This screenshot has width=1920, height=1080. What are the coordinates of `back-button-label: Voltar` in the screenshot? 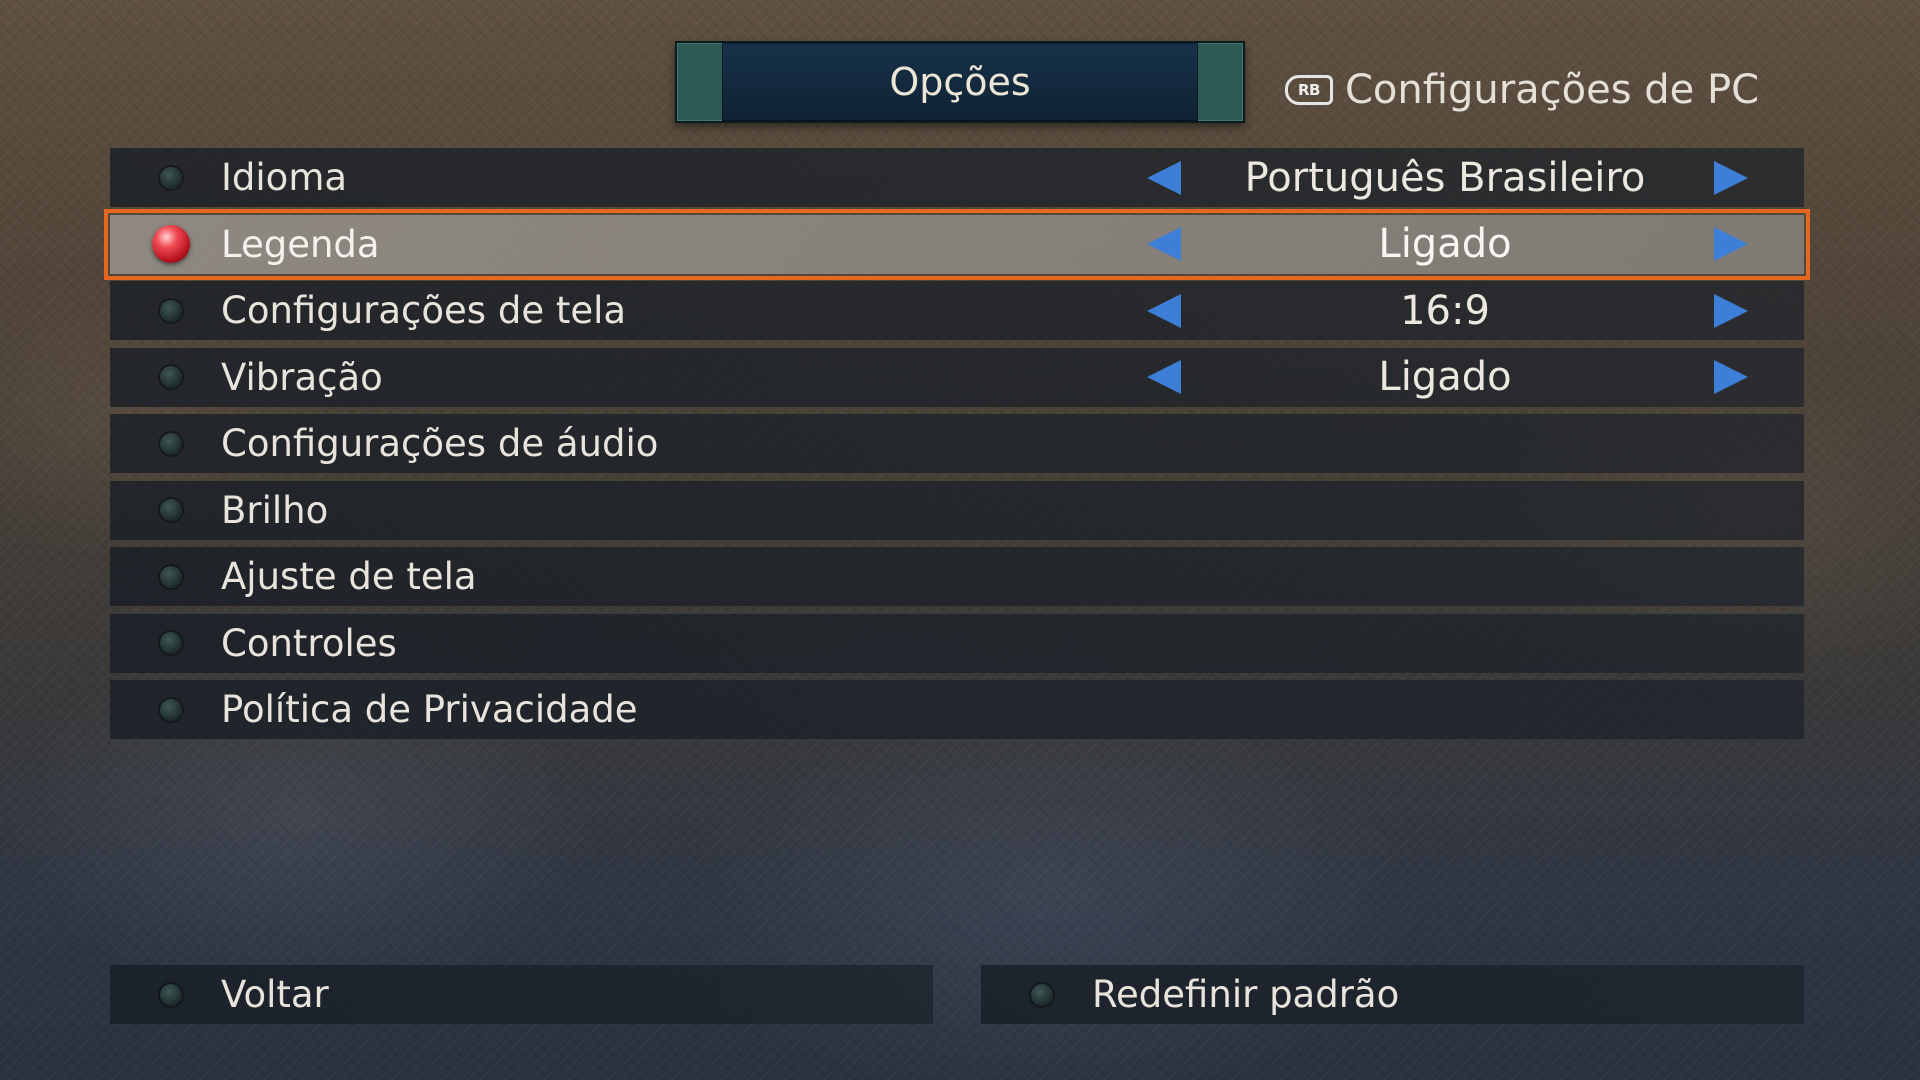 It's located at (275, 994).